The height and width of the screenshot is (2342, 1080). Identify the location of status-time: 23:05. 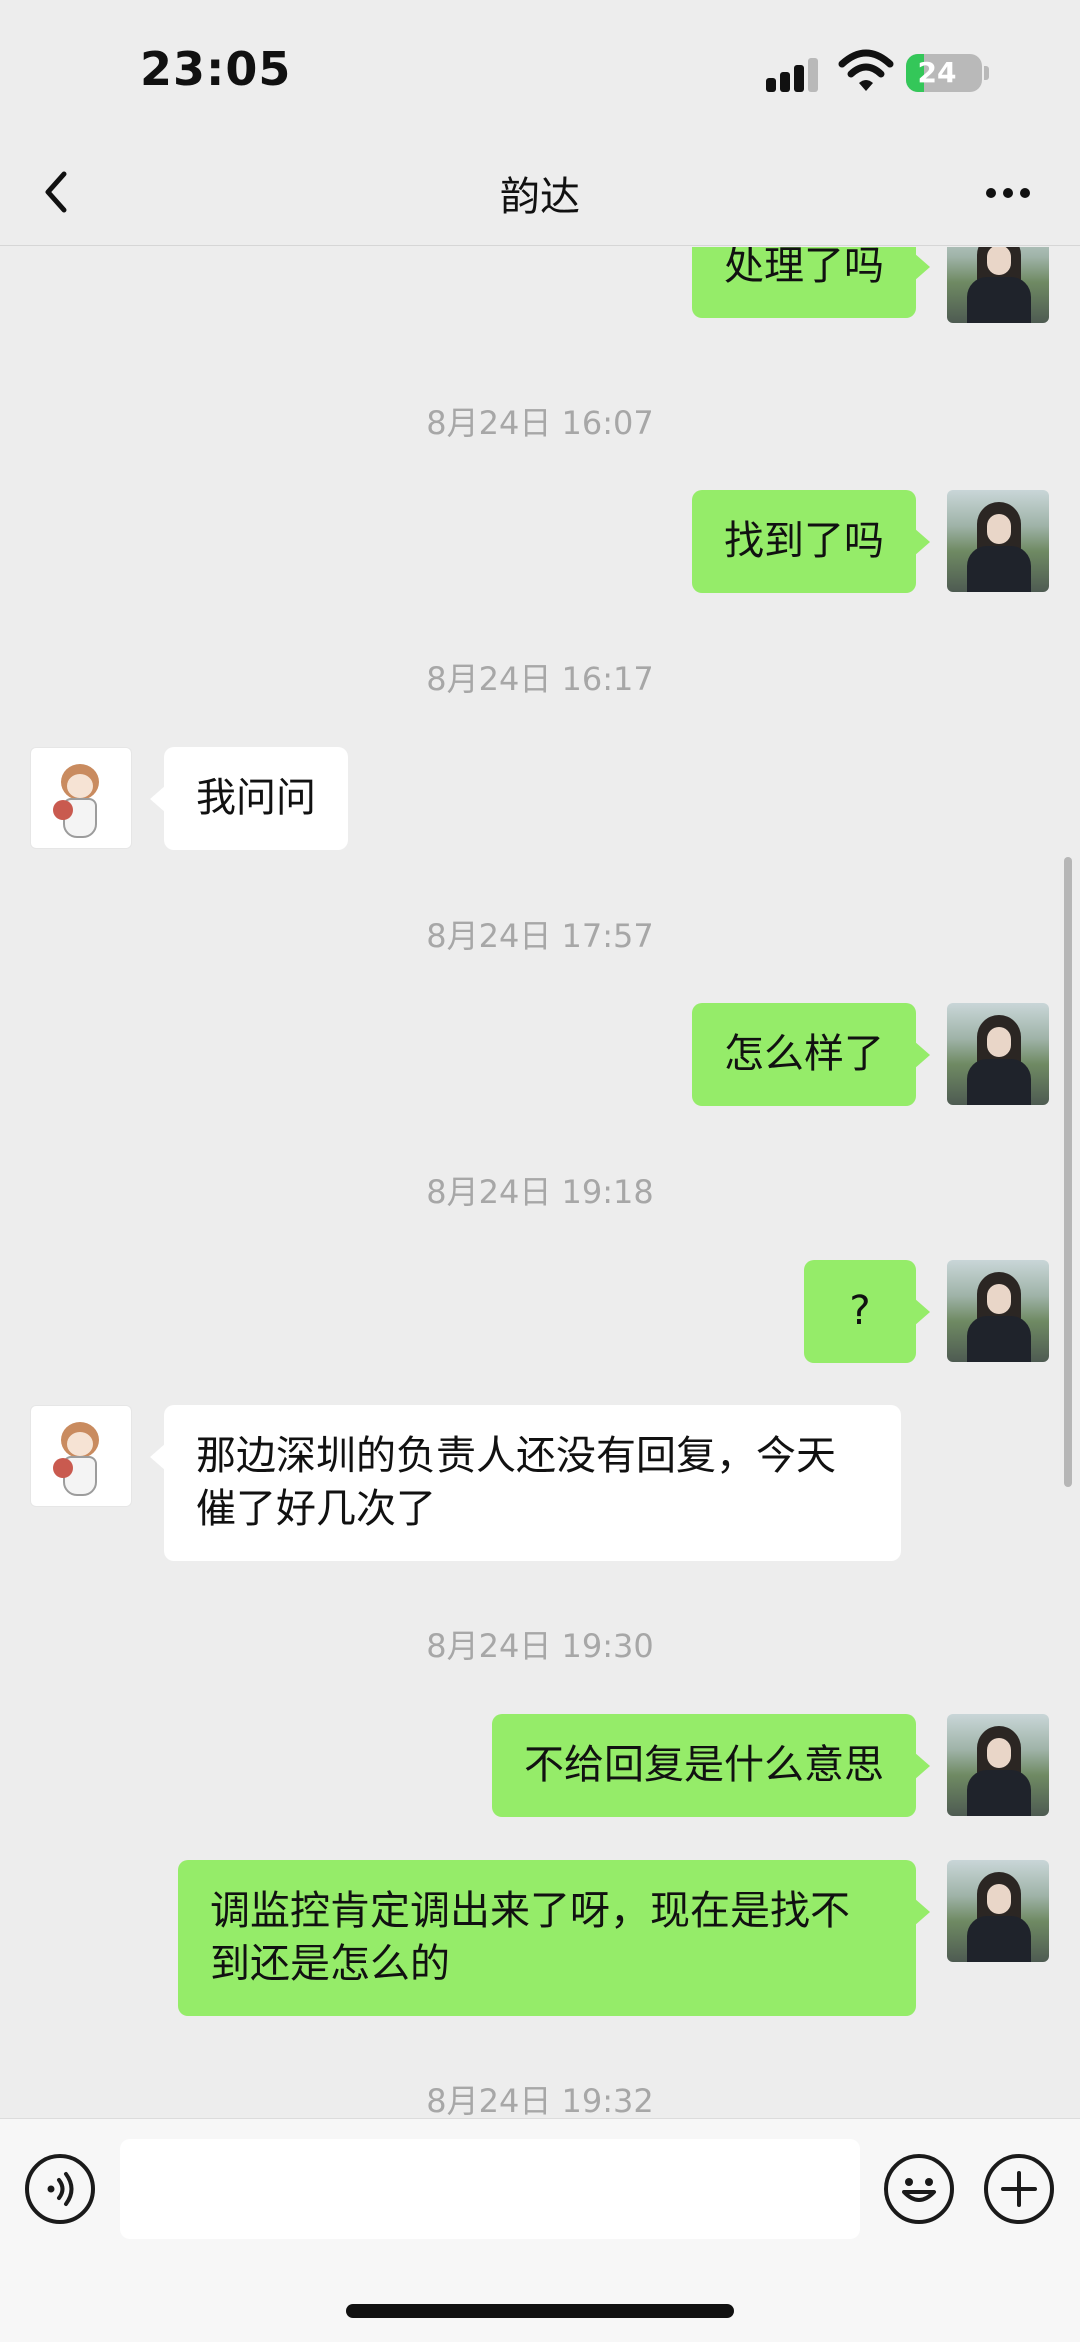
(216, 69).